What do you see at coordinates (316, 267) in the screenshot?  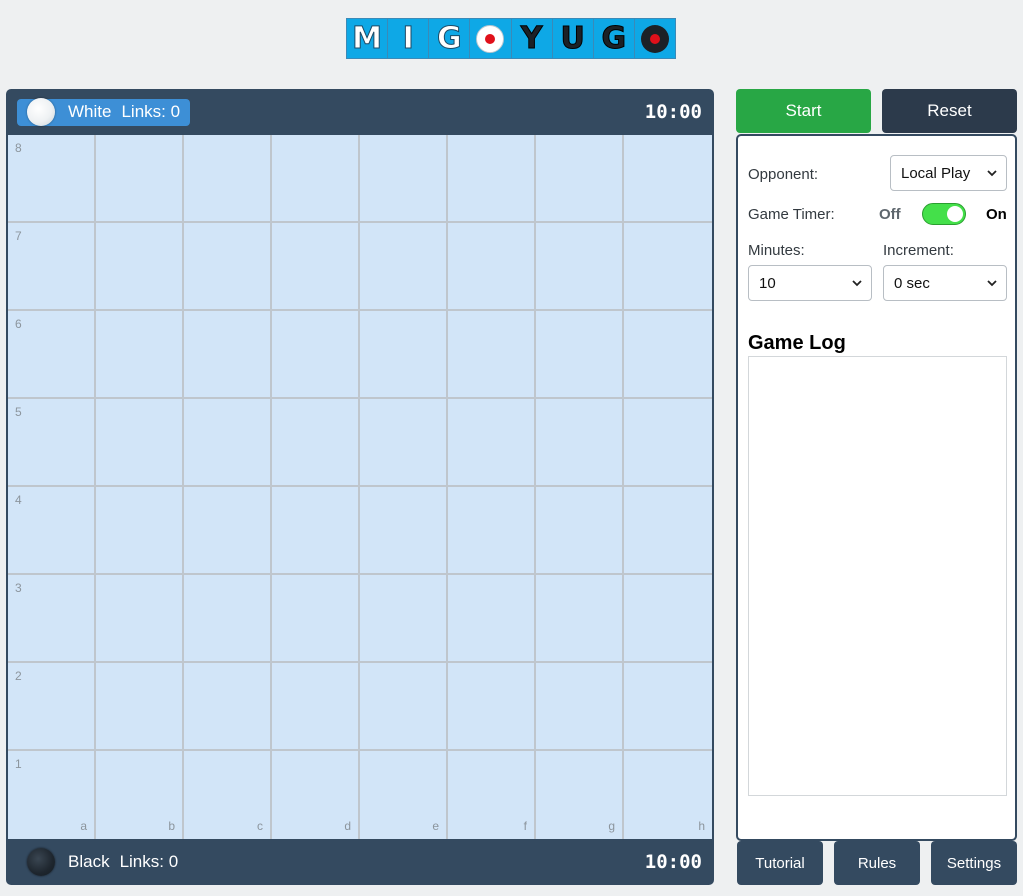 I see `board-cell-d7` at bounding box center [316, 267].